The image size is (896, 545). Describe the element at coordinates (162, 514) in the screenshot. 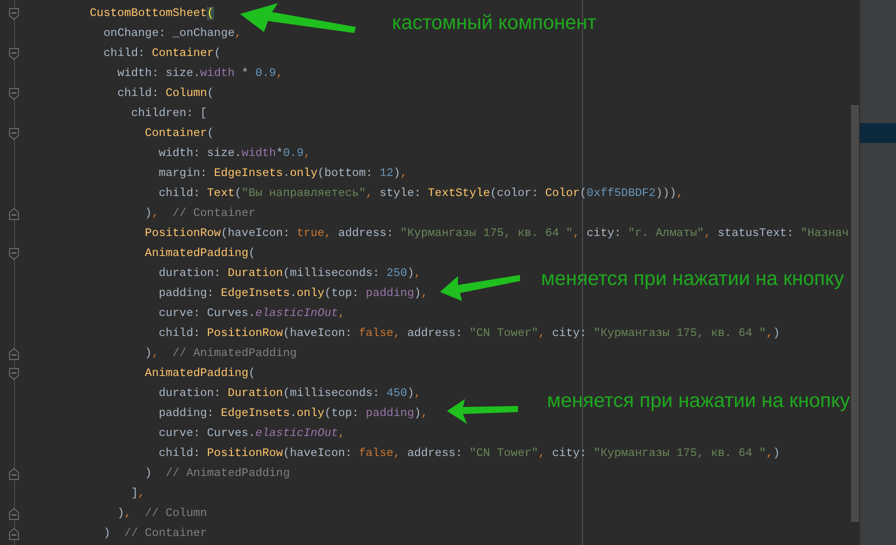

I see `code-line: ), // Column` at that location.